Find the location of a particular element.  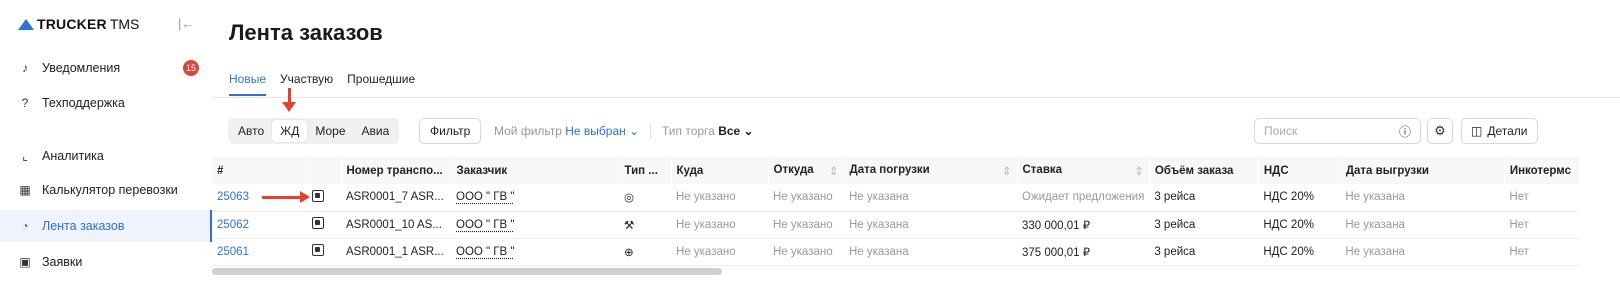

my-filter-dropdown: Мой фильтр Не выбран ⌄ is located at coordinates (566, 131).